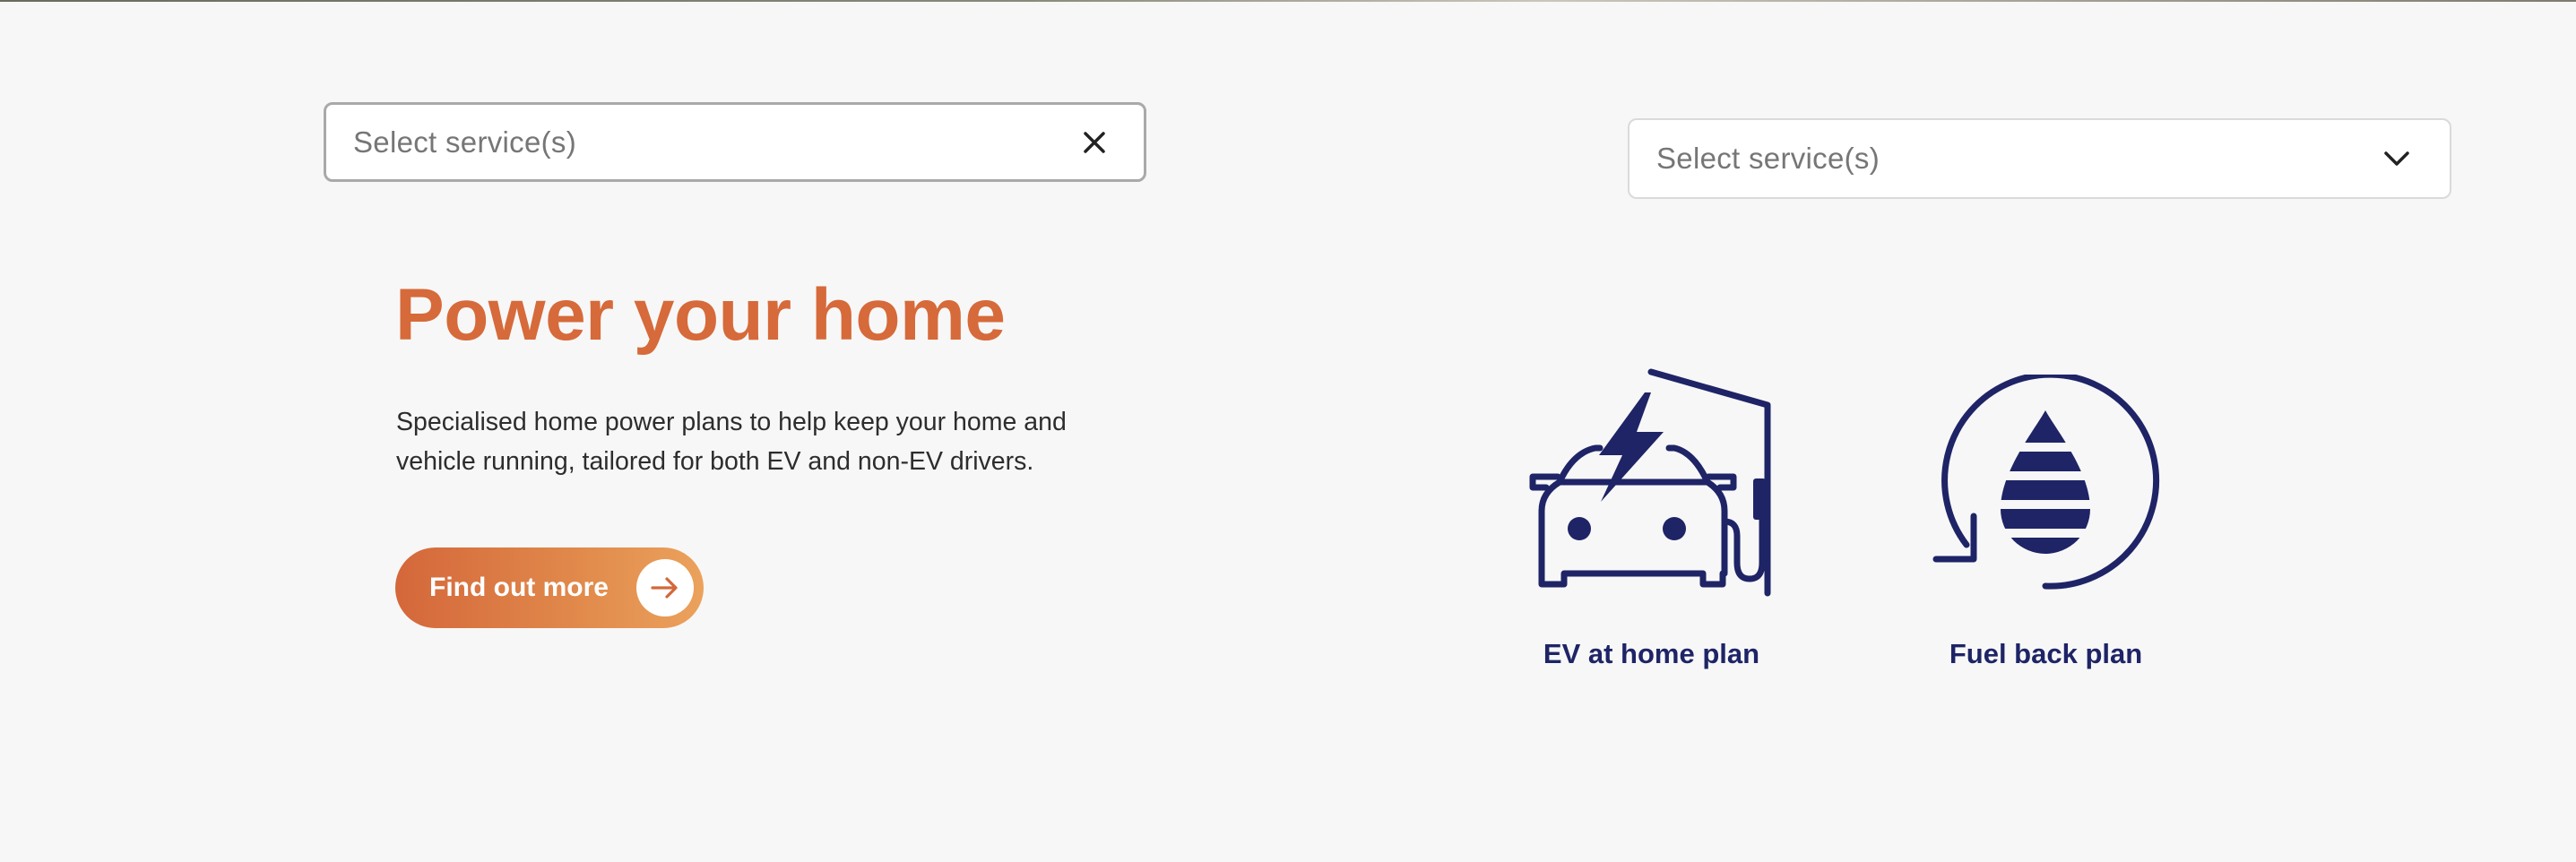 This screenshot has width=2576, height=862. Describe the element at coordinates (1288, 1) in the screenshot. I see `top-border-strip` at that location.